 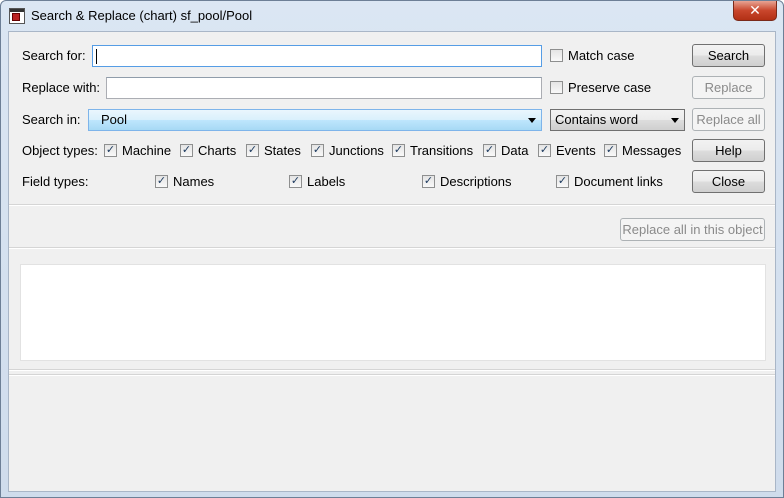 What do you see at coordinates (556, 55) in the screenshot?
I see `match-case-checkbox` at bounding box center [556, 55].